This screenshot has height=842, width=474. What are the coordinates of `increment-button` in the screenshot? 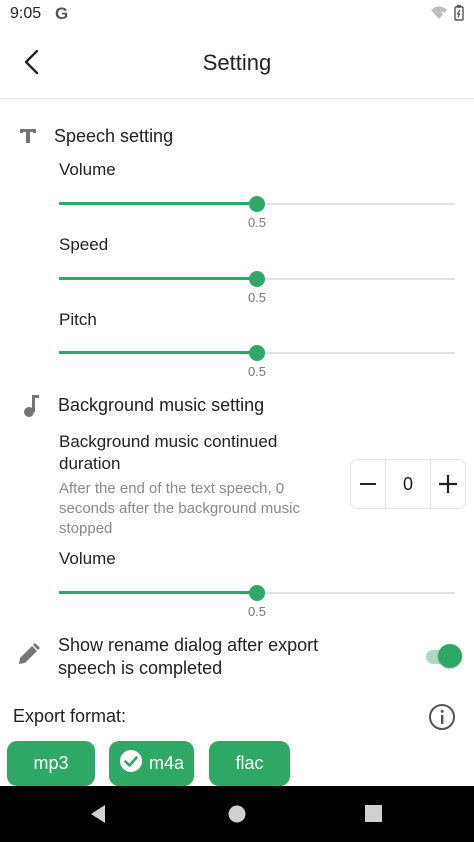 It's located at (447, 484).